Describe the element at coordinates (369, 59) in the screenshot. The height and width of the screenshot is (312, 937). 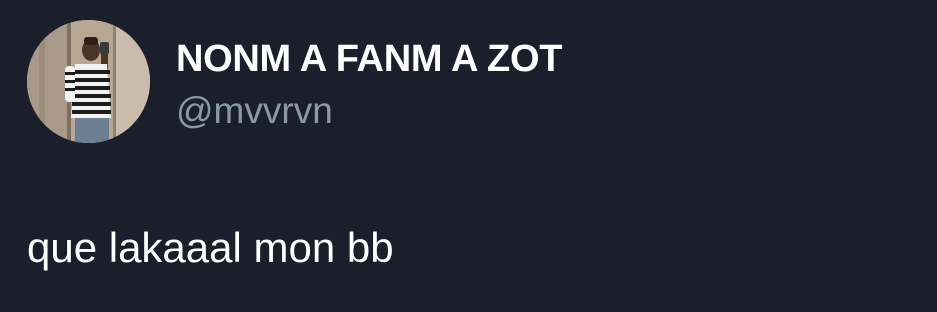
I see `display-name: NONM A FANM A ZOT` at that location.